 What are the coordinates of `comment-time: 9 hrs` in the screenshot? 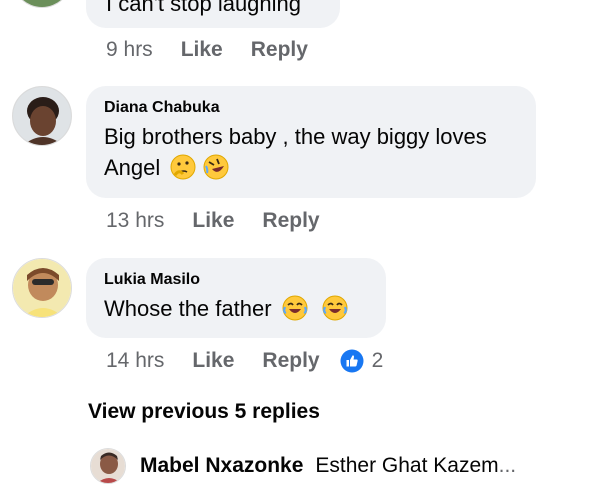 It's located at (129, 50).